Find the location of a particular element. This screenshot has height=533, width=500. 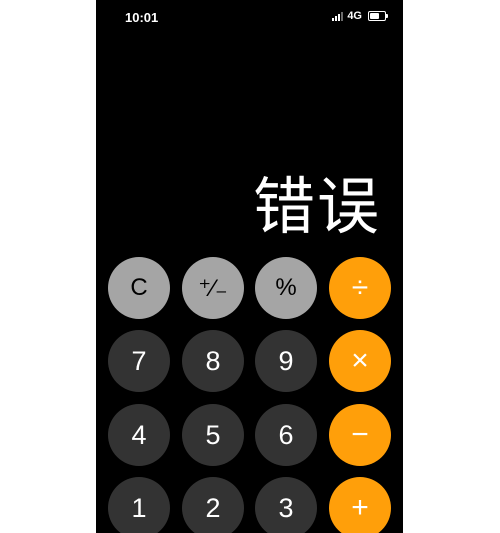

digit-1-button: 1 is located at coordinates (139, 505).